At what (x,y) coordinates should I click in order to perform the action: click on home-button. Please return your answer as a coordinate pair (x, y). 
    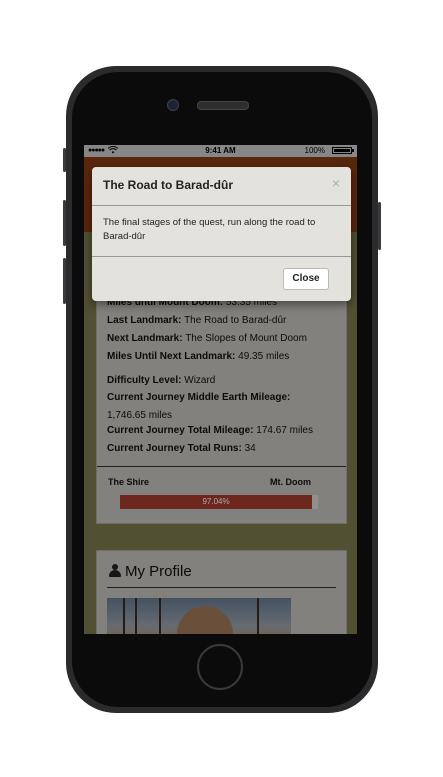
    Looking at the image, I should click on (220, 667).